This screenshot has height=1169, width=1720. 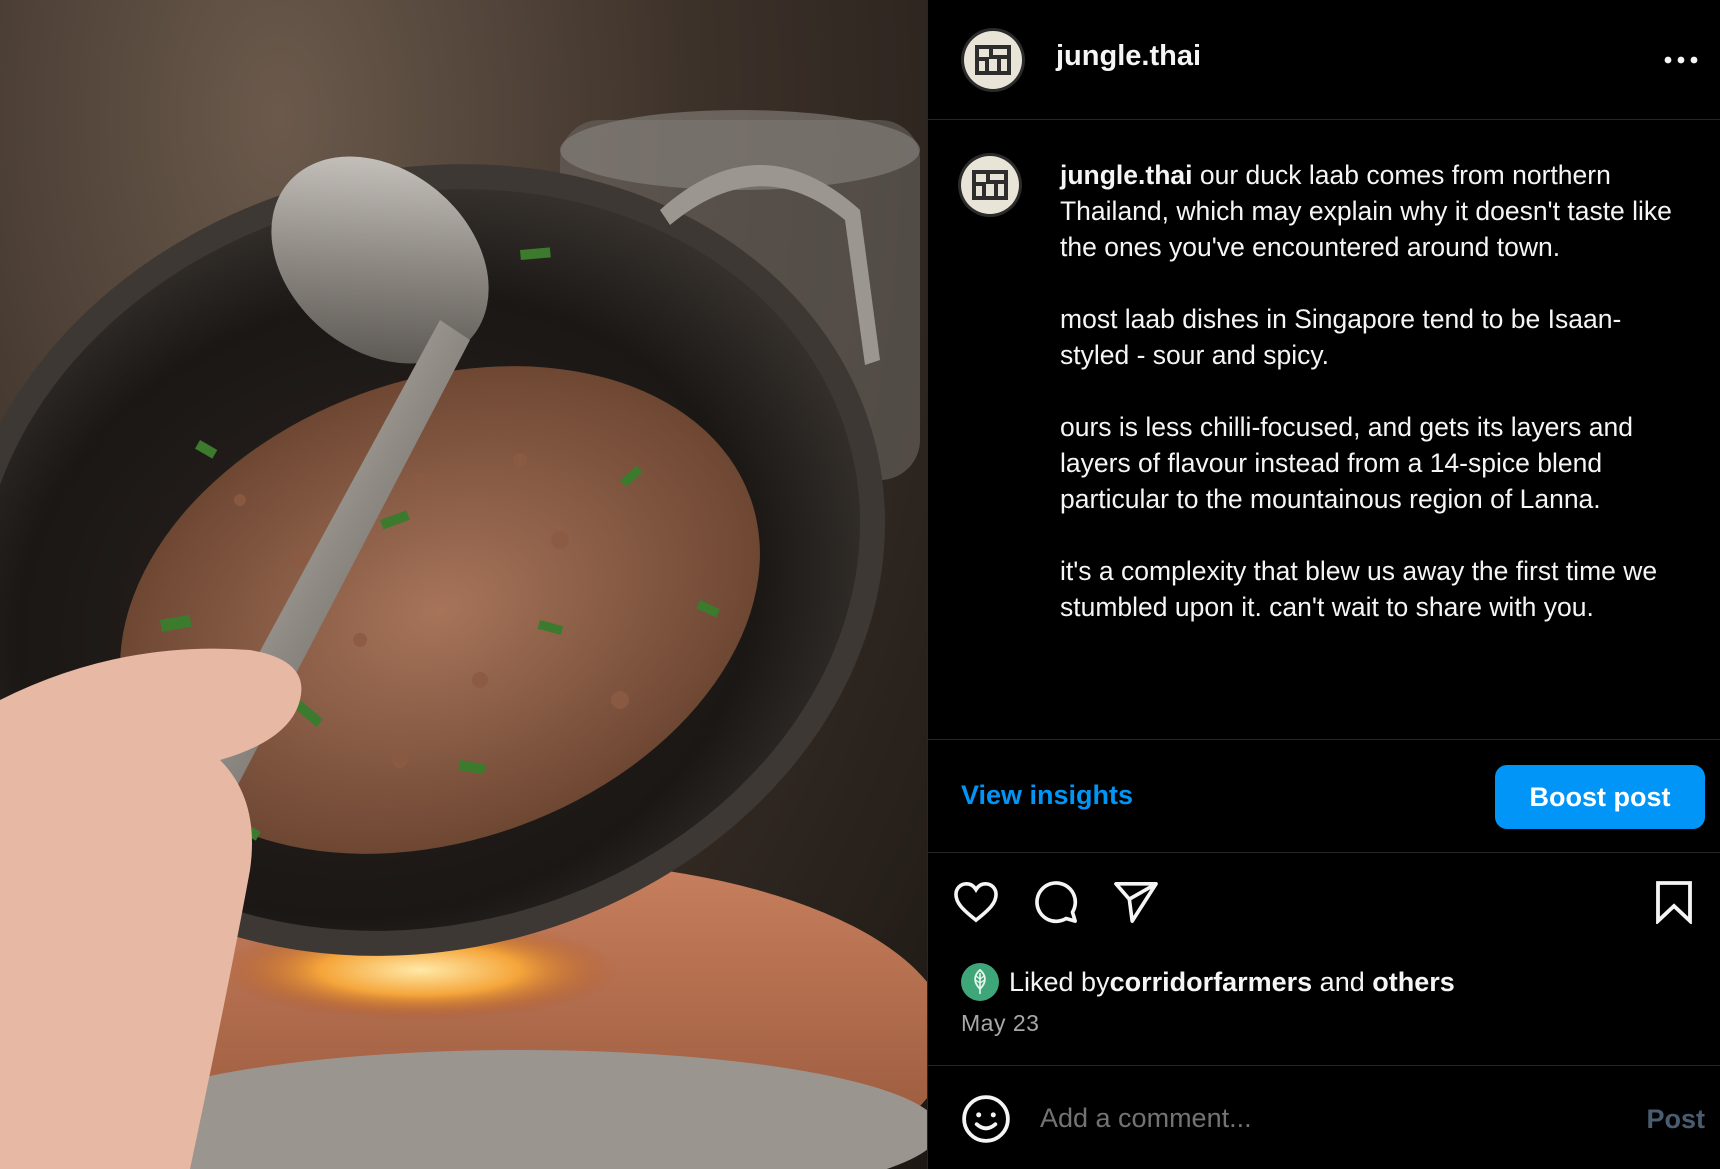 I want to click on liker-avatar, so click(x=980, y=982).